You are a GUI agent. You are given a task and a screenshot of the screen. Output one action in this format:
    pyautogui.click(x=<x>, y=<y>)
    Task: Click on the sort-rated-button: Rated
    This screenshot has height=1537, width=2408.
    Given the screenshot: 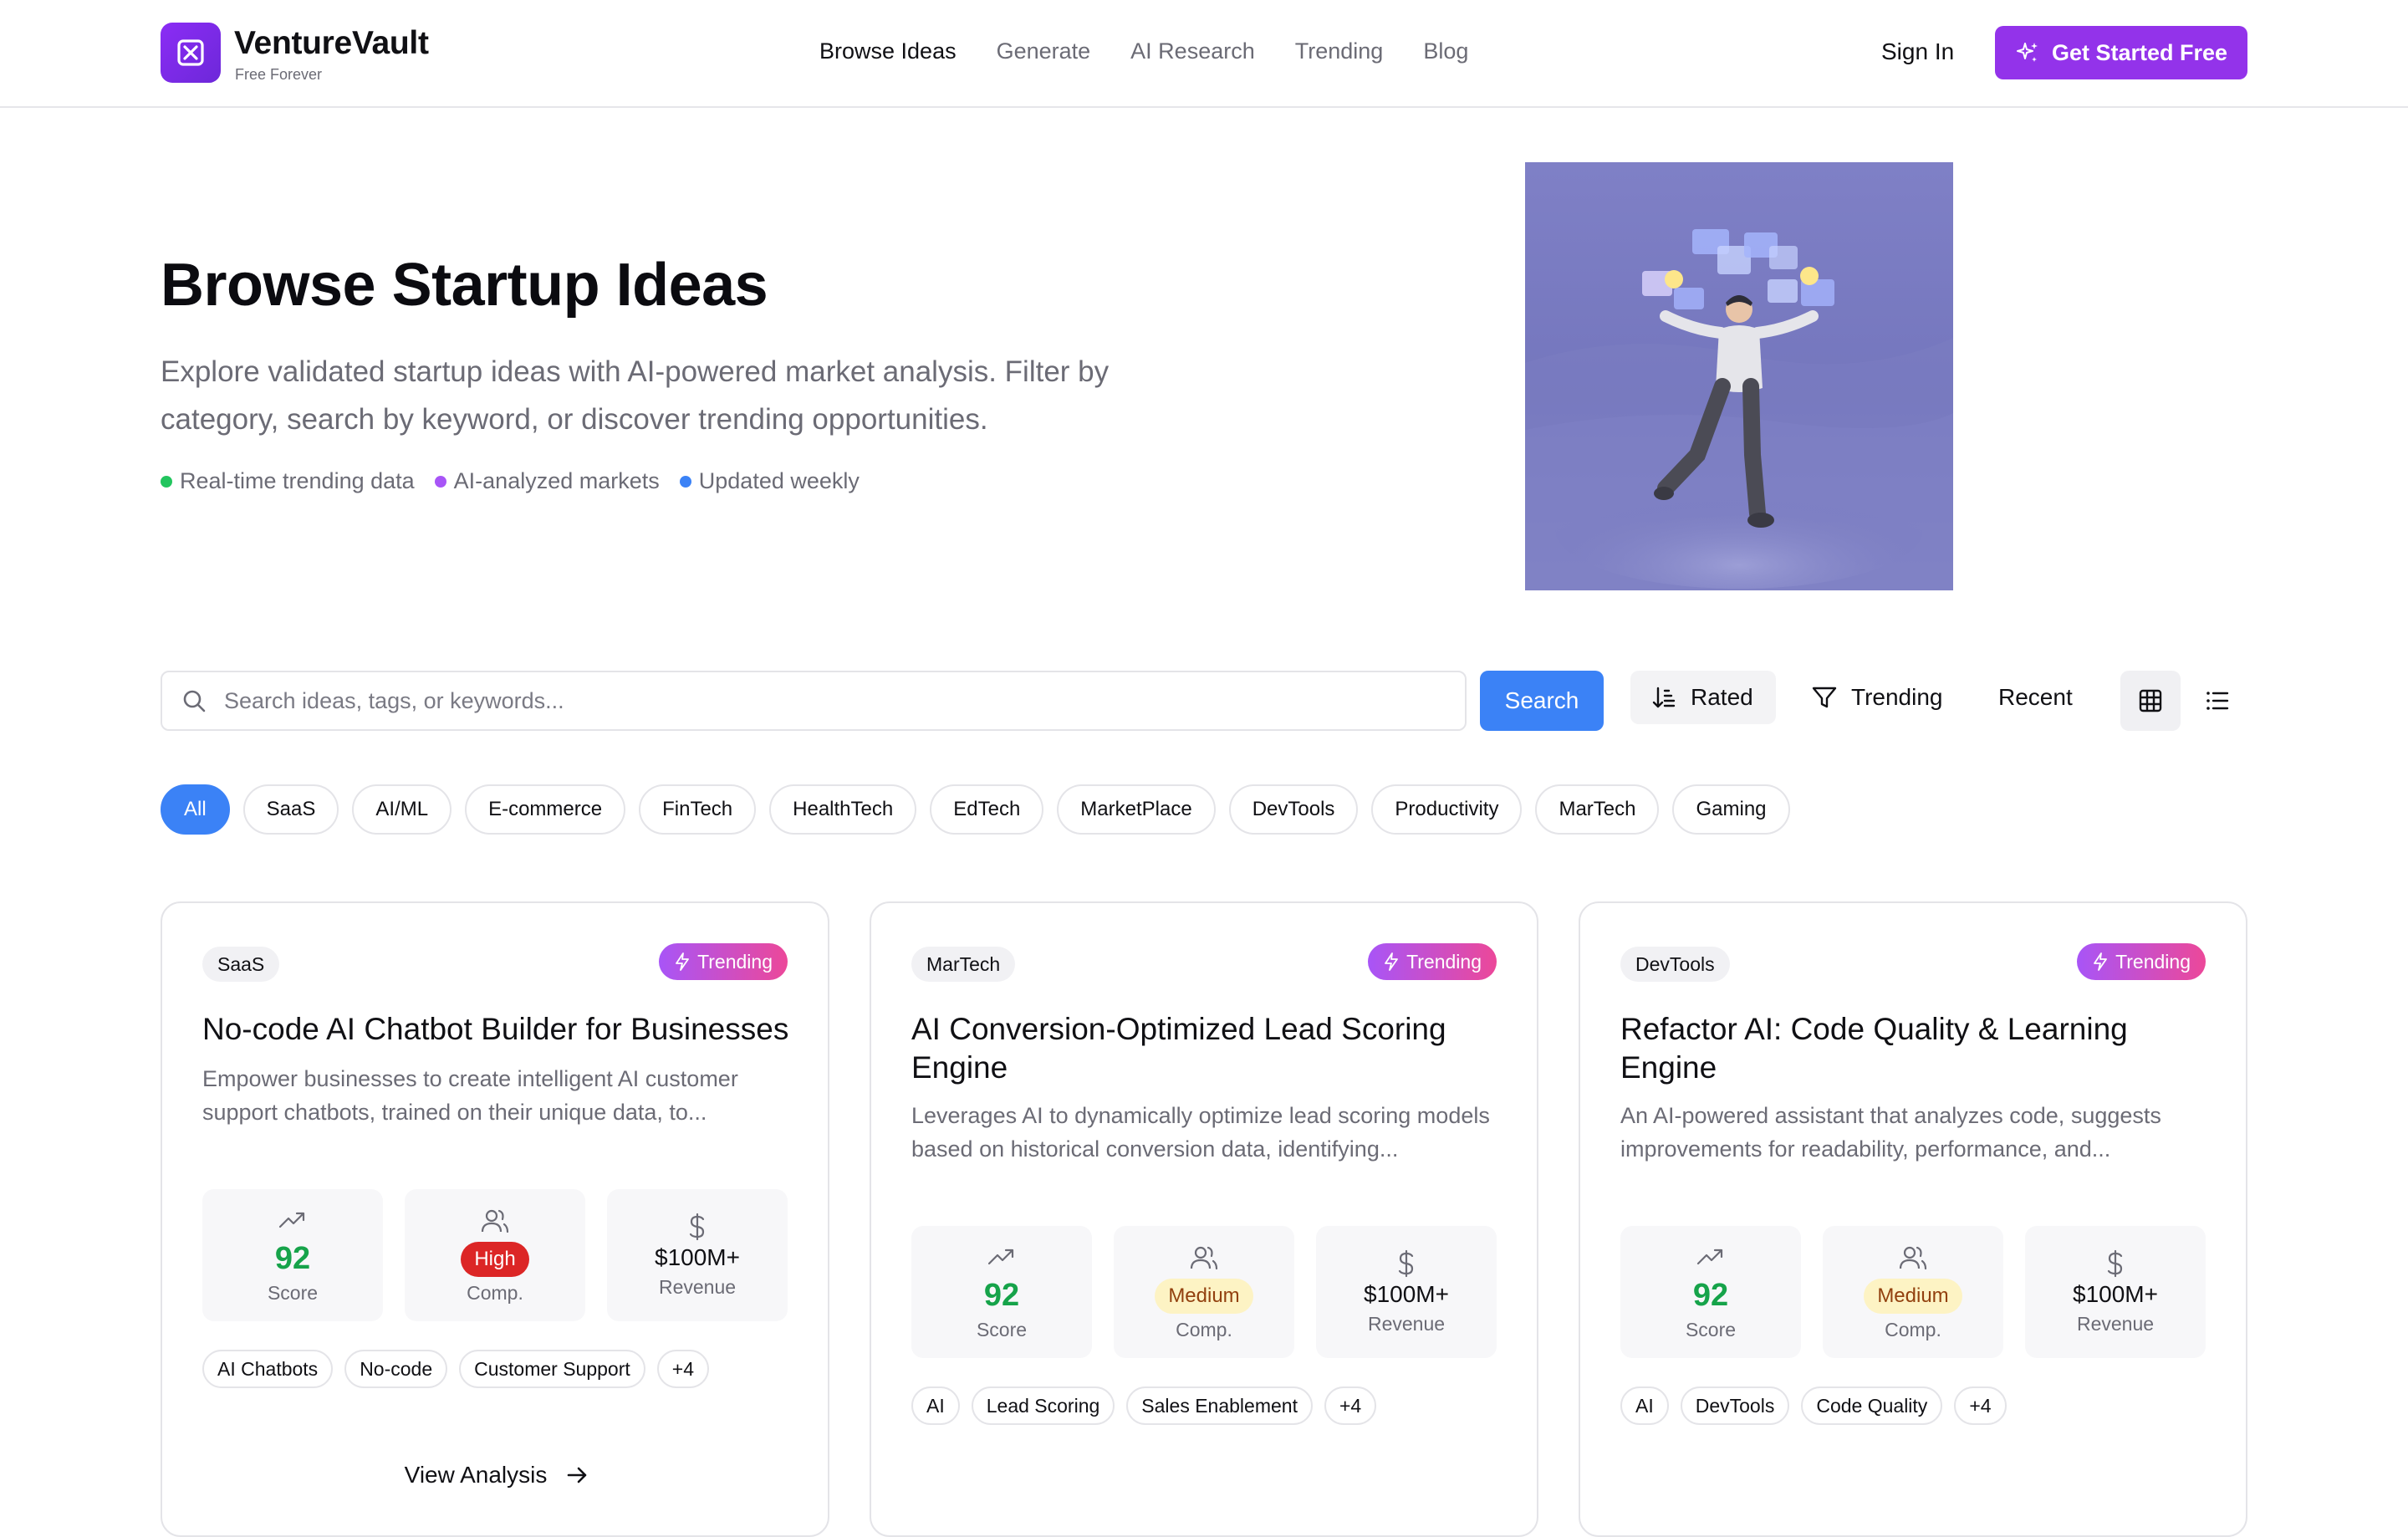 What is the action you would take?
    pyautogui.click(x=1703, y=697)
    